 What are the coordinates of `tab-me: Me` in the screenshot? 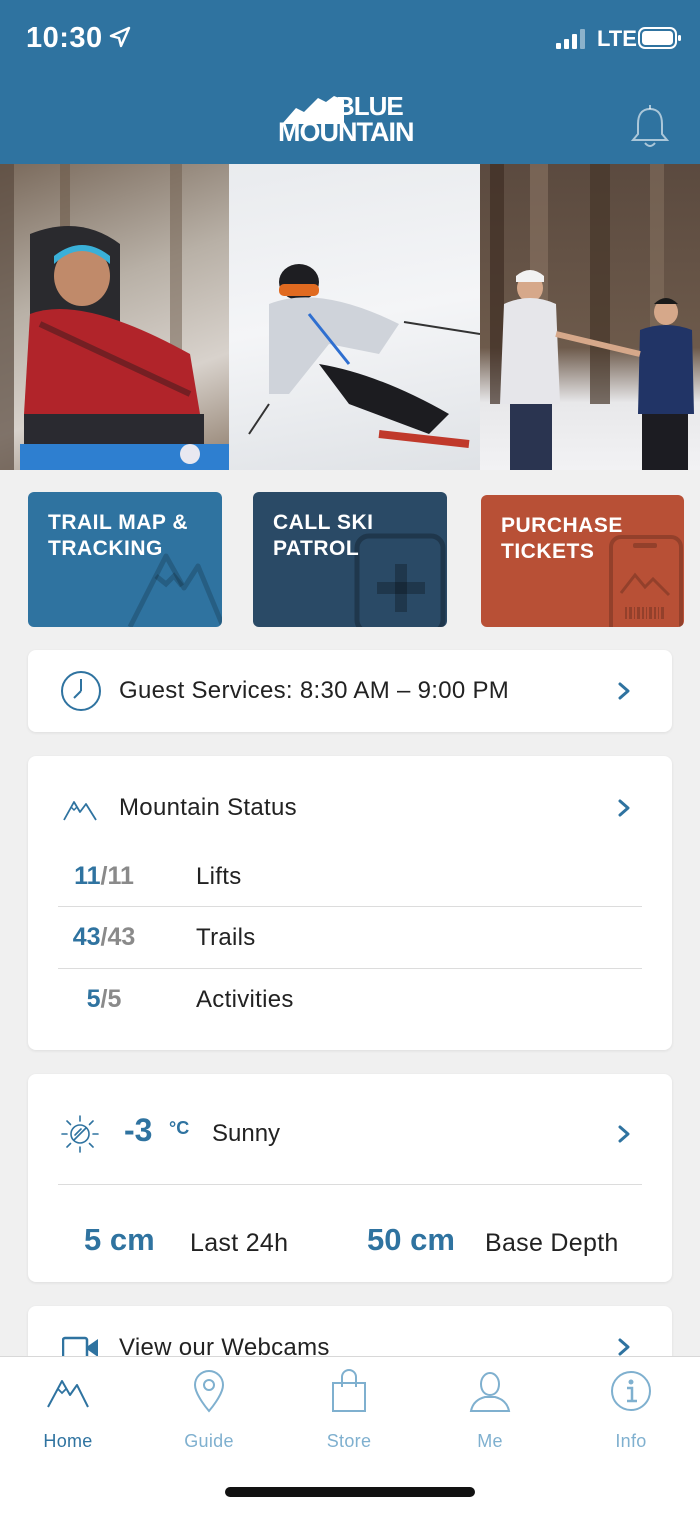 It's located at (490, 1411).